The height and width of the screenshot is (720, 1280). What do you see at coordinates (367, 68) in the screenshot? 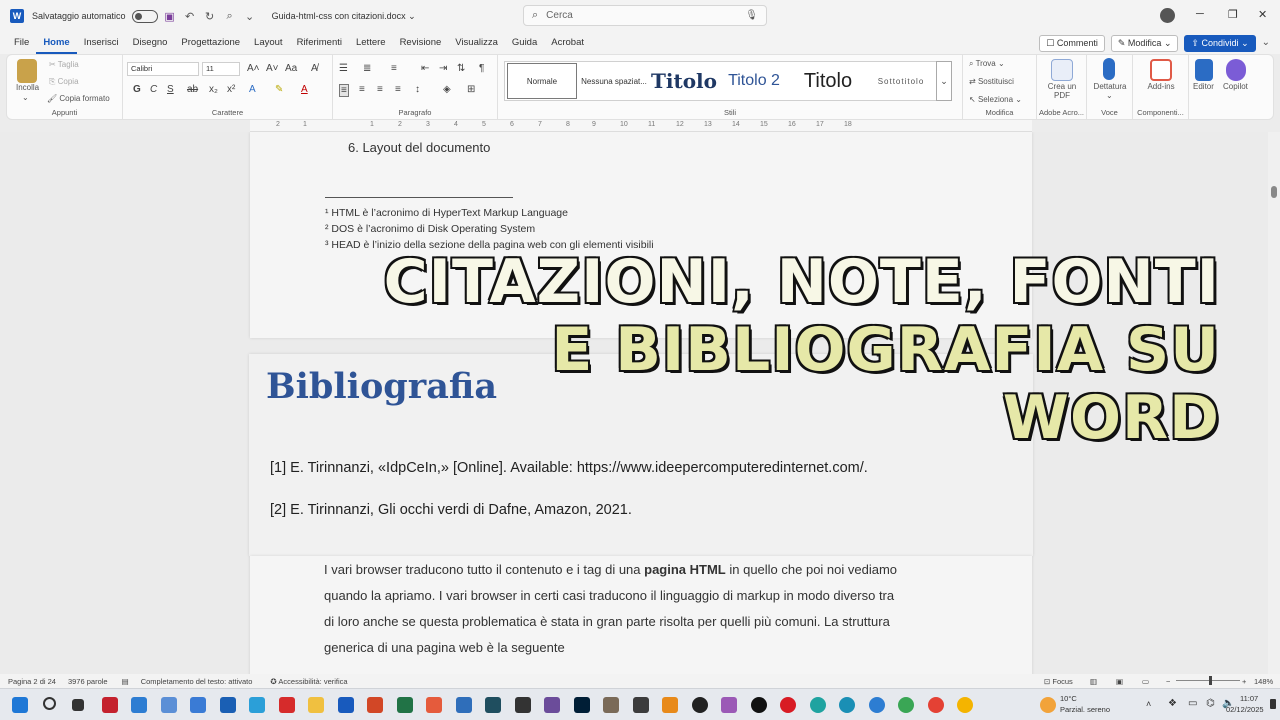
I see `numbering-icon: ≣` at bounding box center [367, 68].